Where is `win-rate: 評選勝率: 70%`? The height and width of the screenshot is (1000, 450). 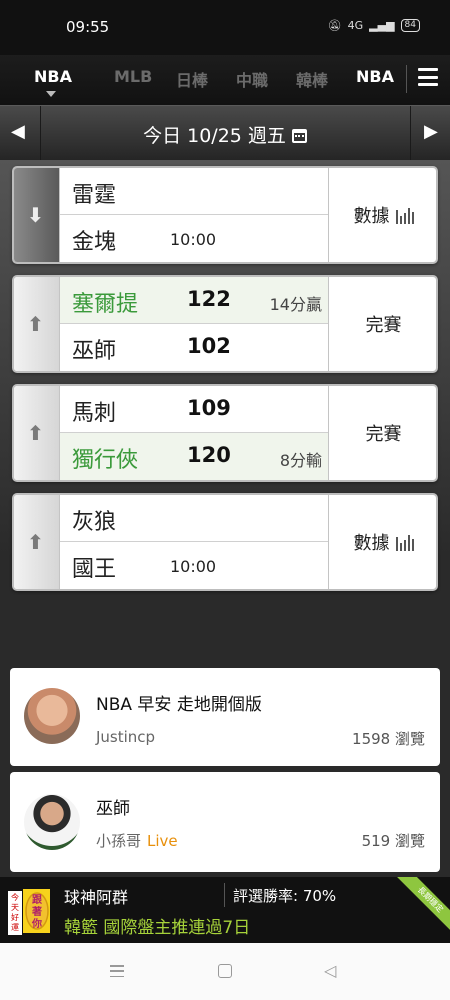
win-rate: 評選勝率: 70% is located at coordinates (285, 896).